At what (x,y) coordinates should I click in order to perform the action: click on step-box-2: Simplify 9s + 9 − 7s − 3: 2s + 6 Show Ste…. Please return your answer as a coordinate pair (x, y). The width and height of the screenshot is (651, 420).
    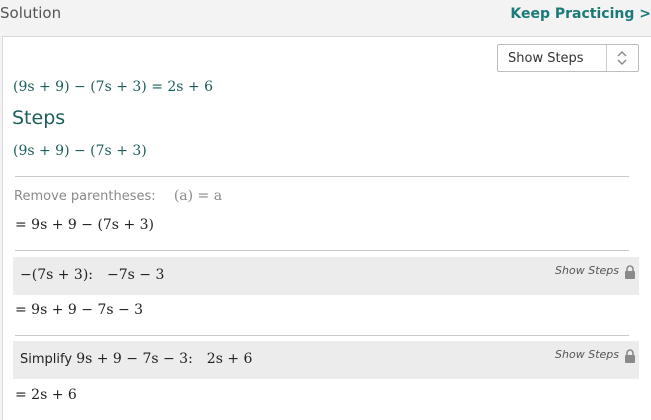
    Looking at the image, I should click on (326, 360).